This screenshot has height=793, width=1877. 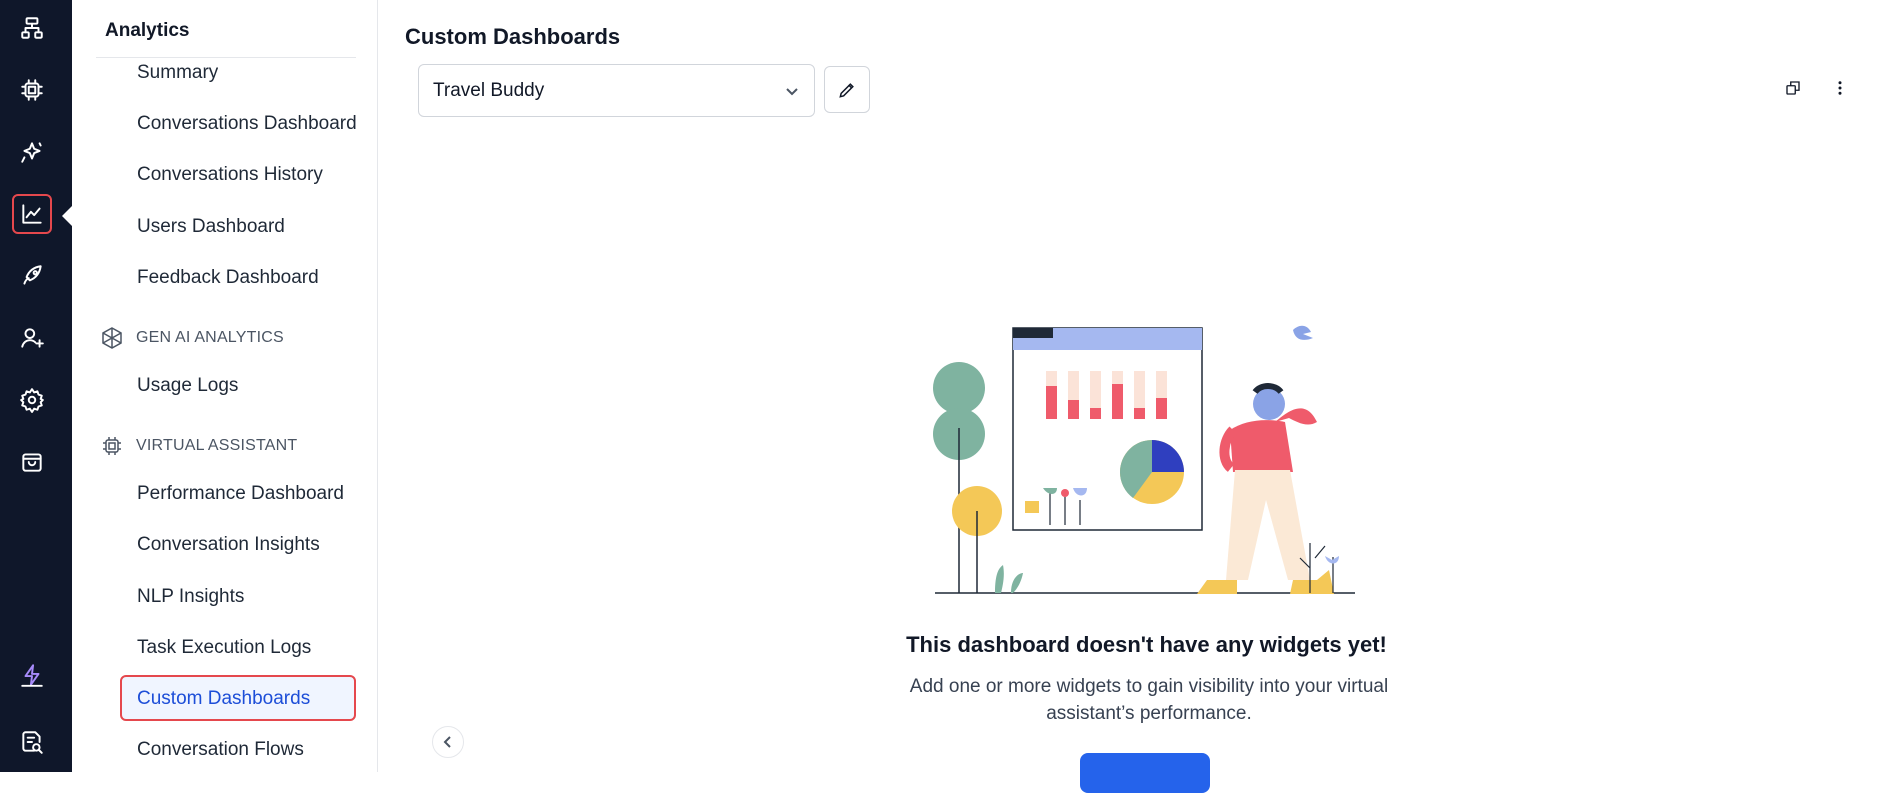 What do you see at coordinates (247, 124) in the screenshot?
I see `nav-item-conversations-dashboard: Conversations Dashboard` at bounding box center [247, 124].